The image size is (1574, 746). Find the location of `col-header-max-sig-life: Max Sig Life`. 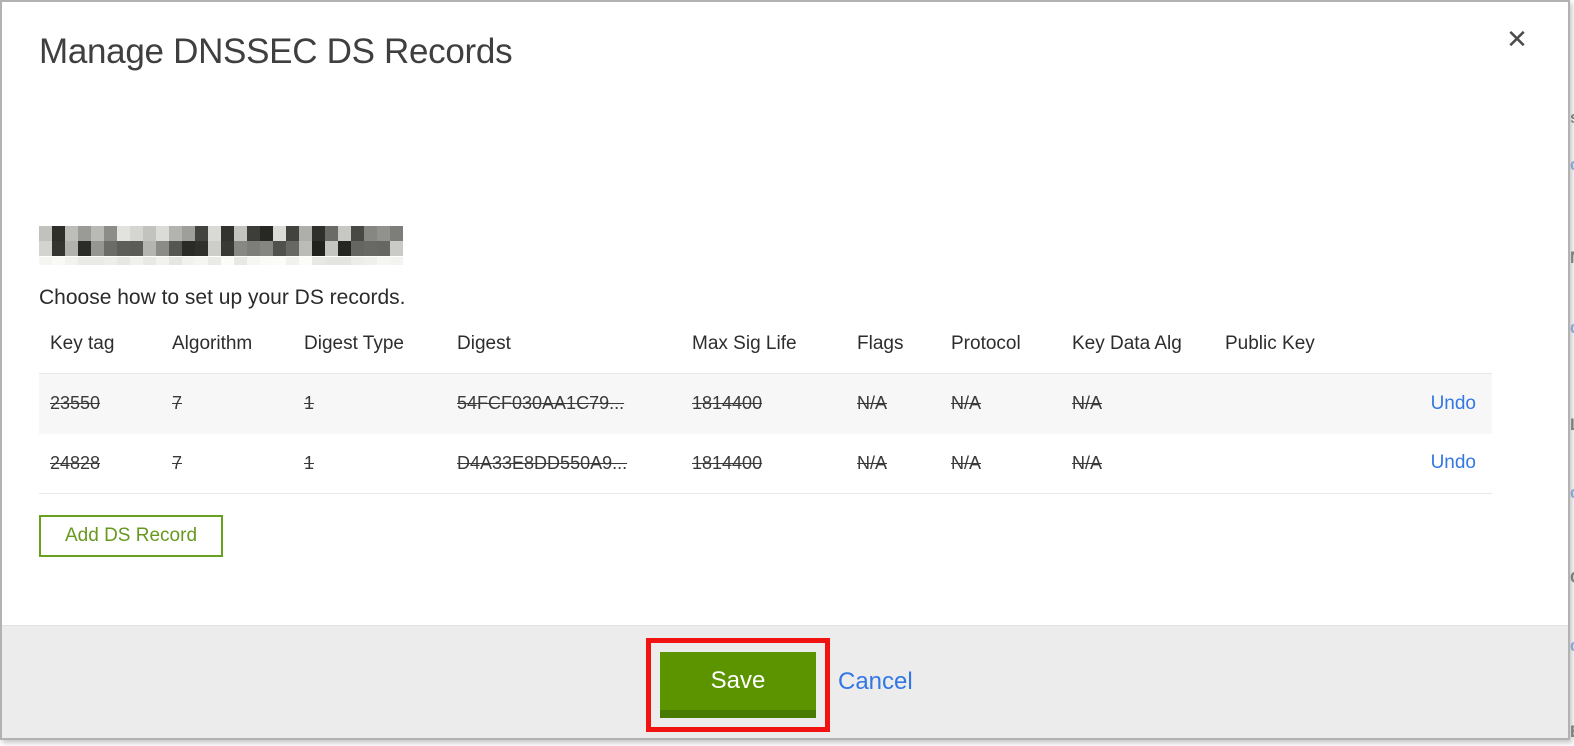

col-header-max-sig-life: Max Sig Life is located at coordinates (744, 343).